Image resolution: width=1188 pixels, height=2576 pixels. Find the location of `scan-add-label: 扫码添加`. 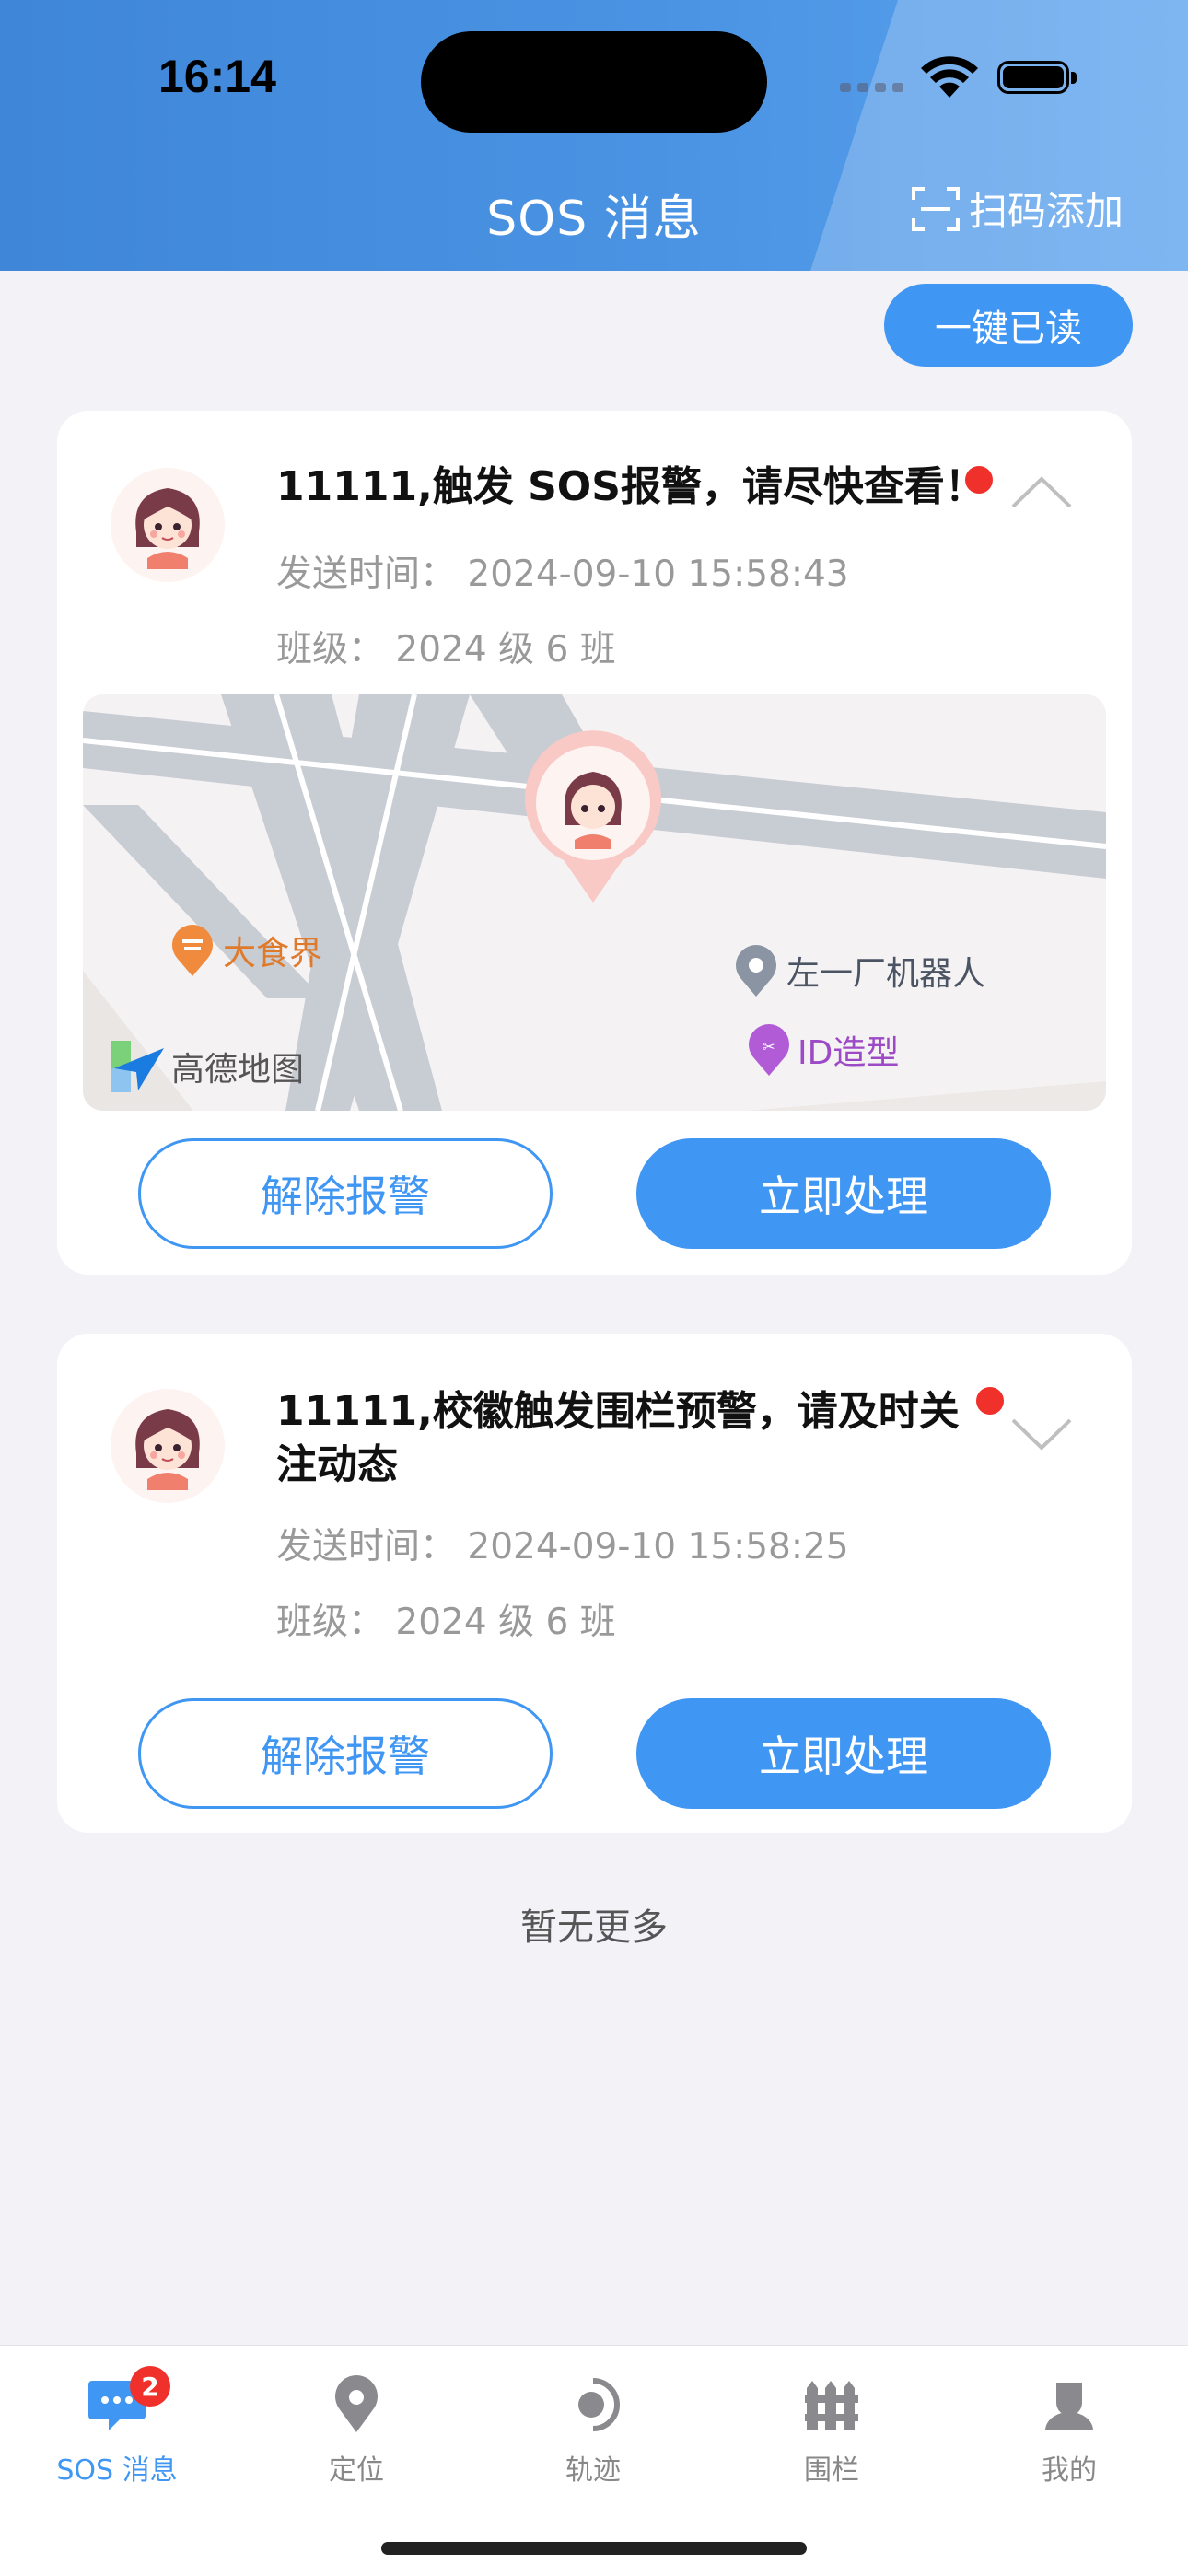

scan-add-label: 扫码添加 is located at coordinates (1046, 211).